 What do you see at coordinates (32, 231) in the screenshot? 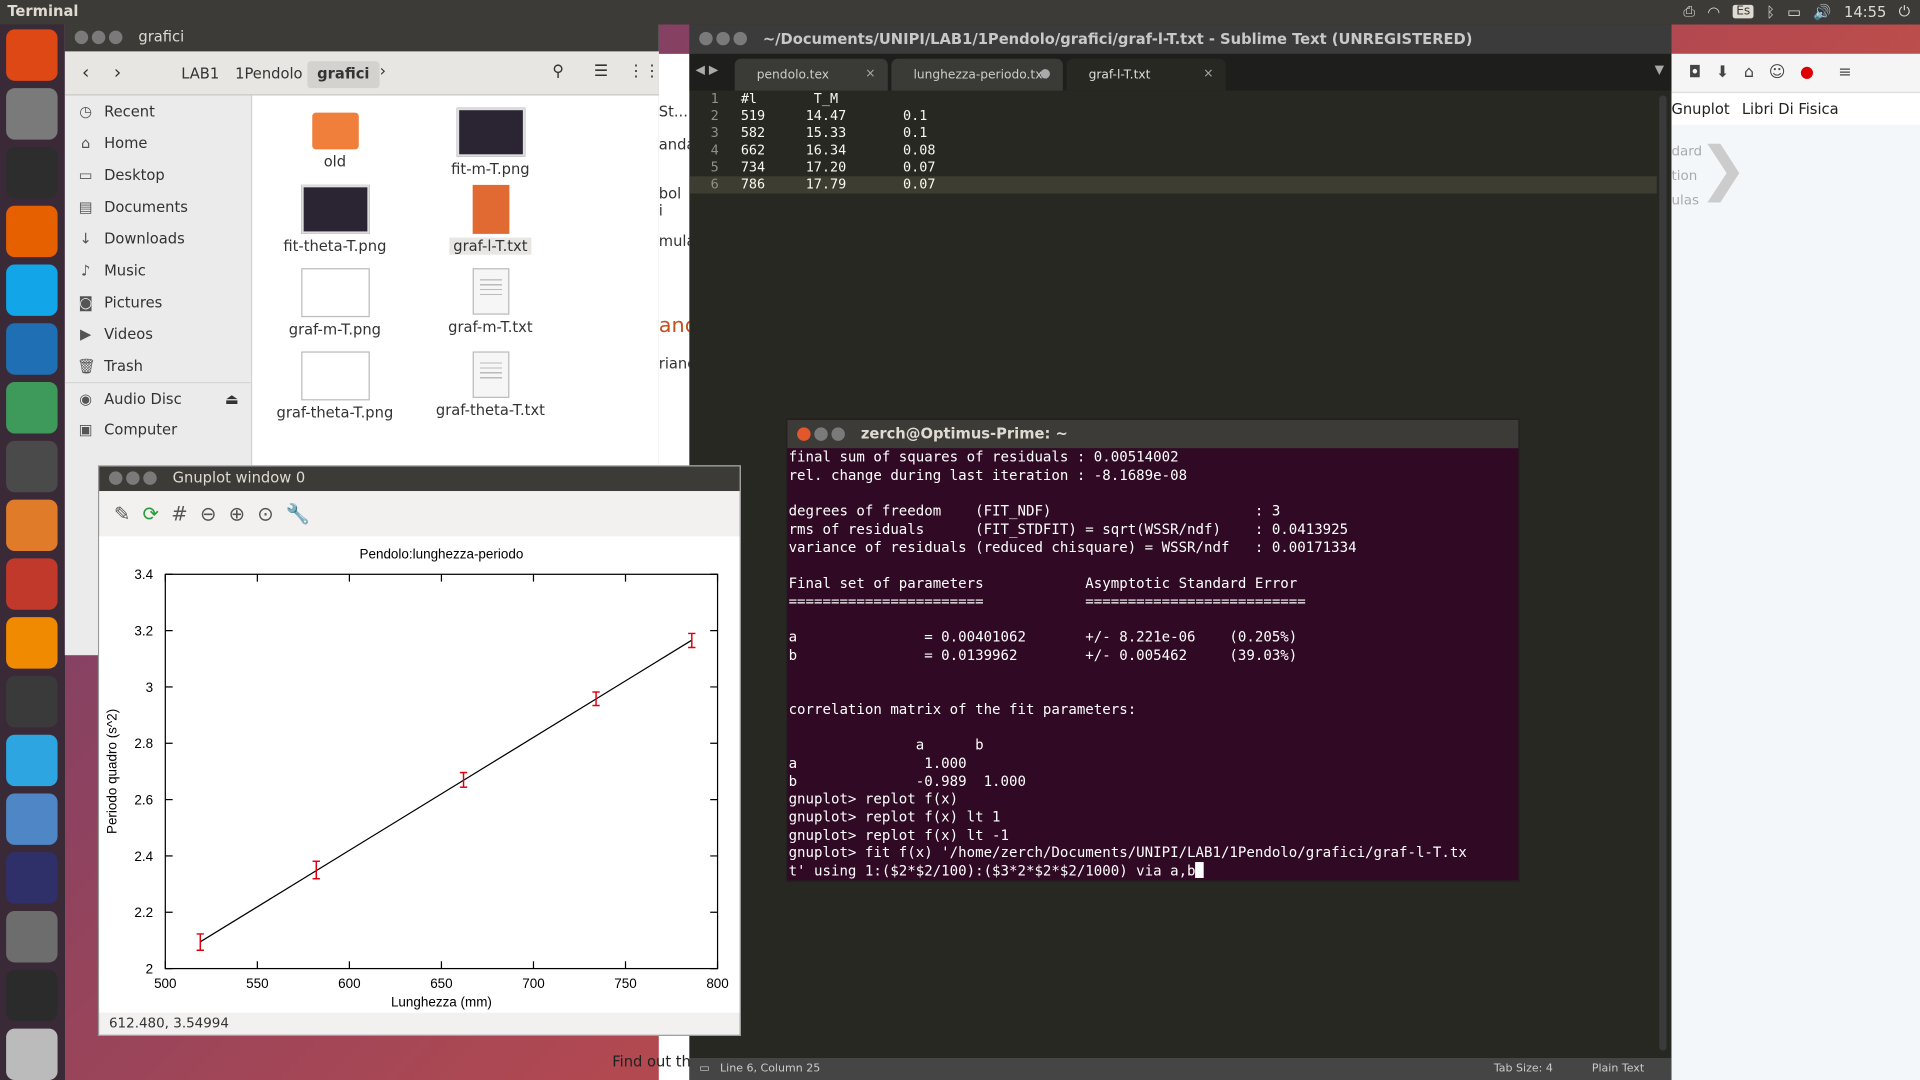
I see `firefox-icon` at bounding box center [32, 231].